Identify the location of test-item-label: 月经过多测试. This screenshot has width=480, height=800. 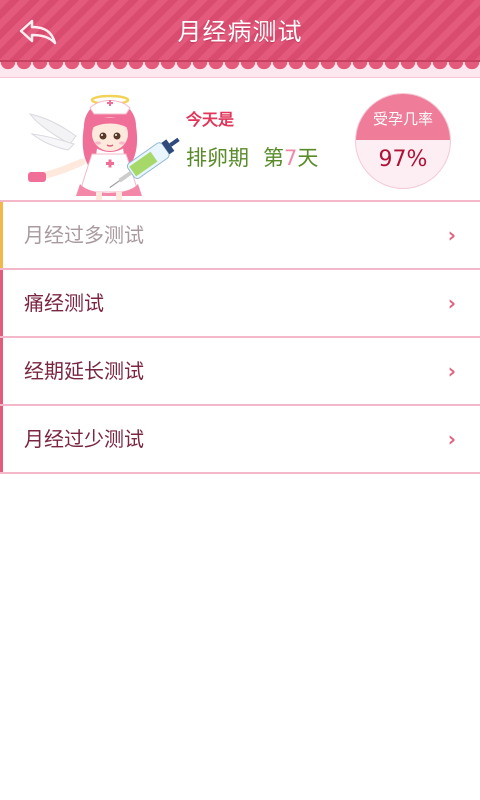
(84, 235).